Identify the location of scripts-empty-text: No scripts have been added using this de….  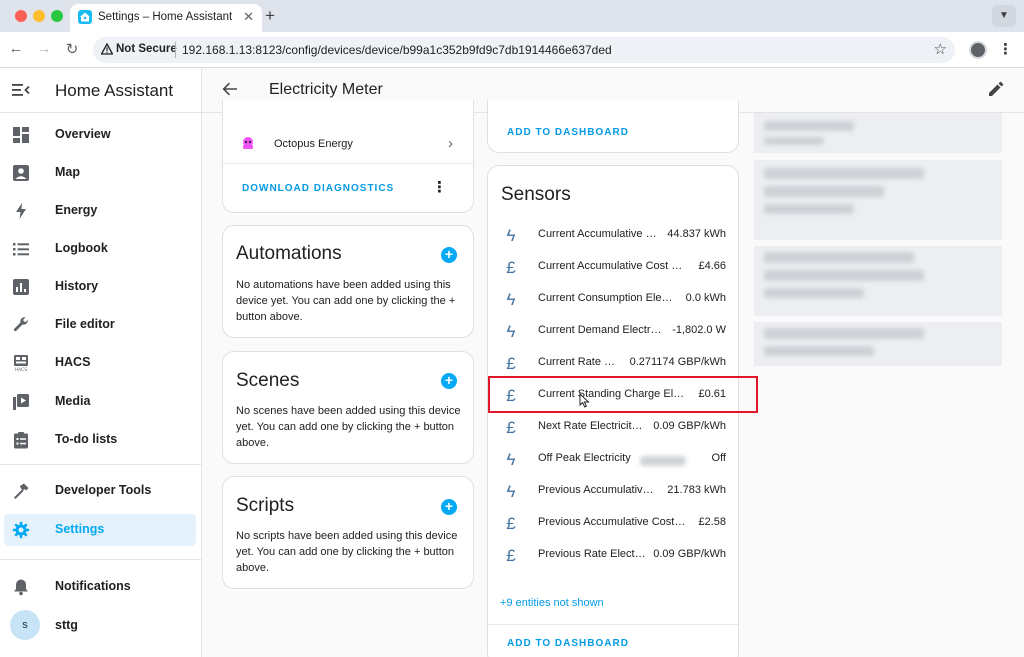
(347, 552).